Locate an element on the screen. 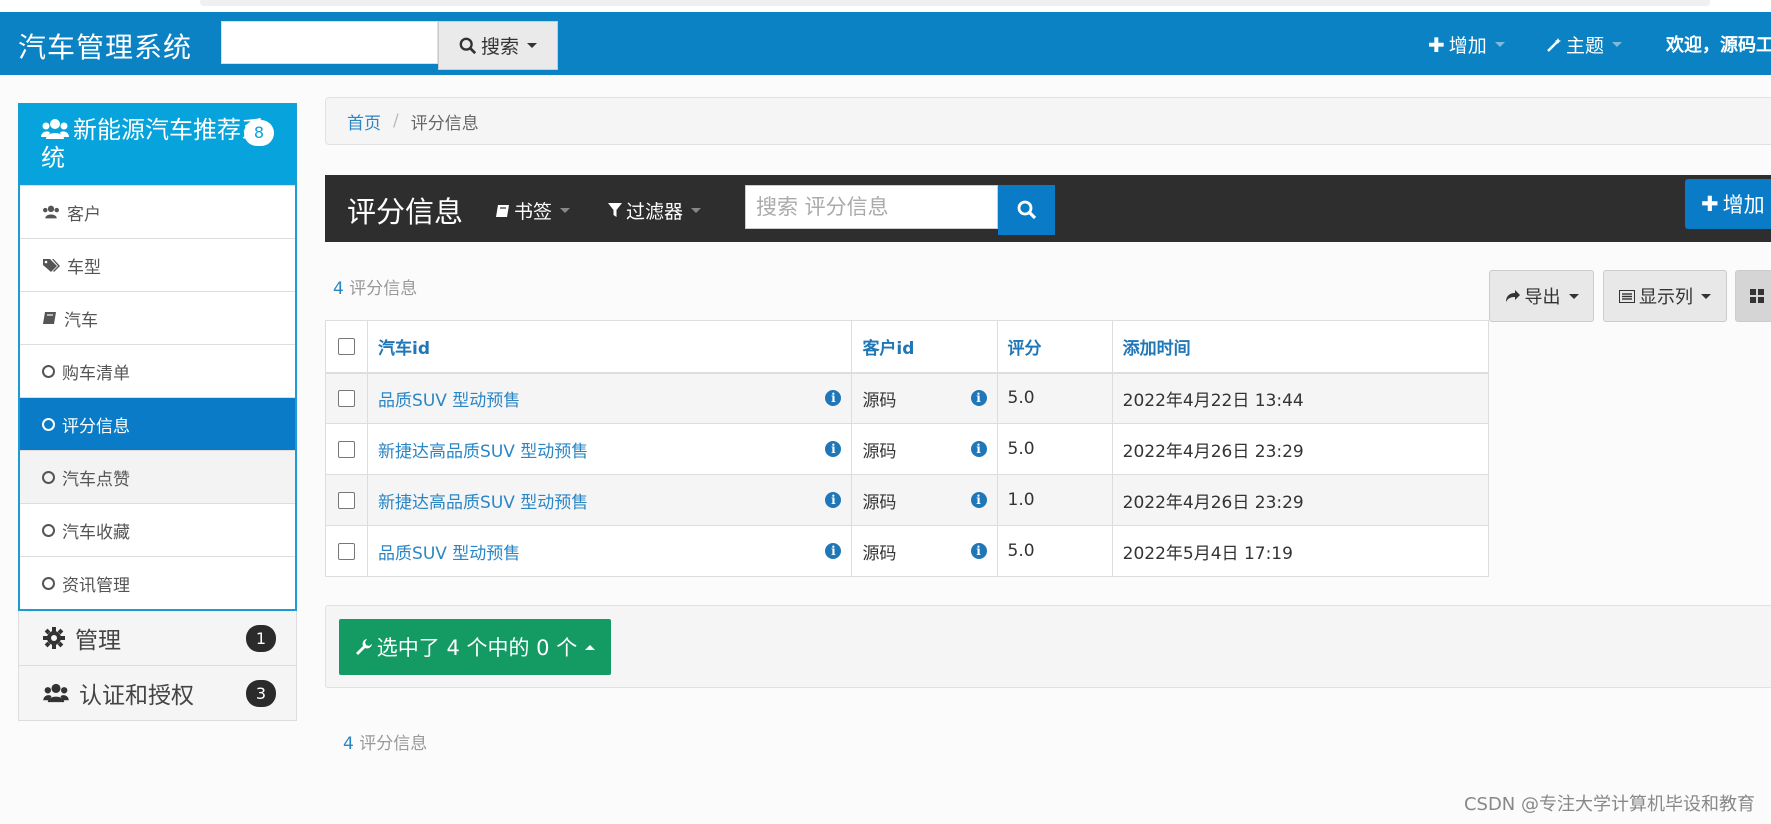 The width and height of the screenshot is (1771, 824). navbar-search-input is located at coordinates (329, 42).